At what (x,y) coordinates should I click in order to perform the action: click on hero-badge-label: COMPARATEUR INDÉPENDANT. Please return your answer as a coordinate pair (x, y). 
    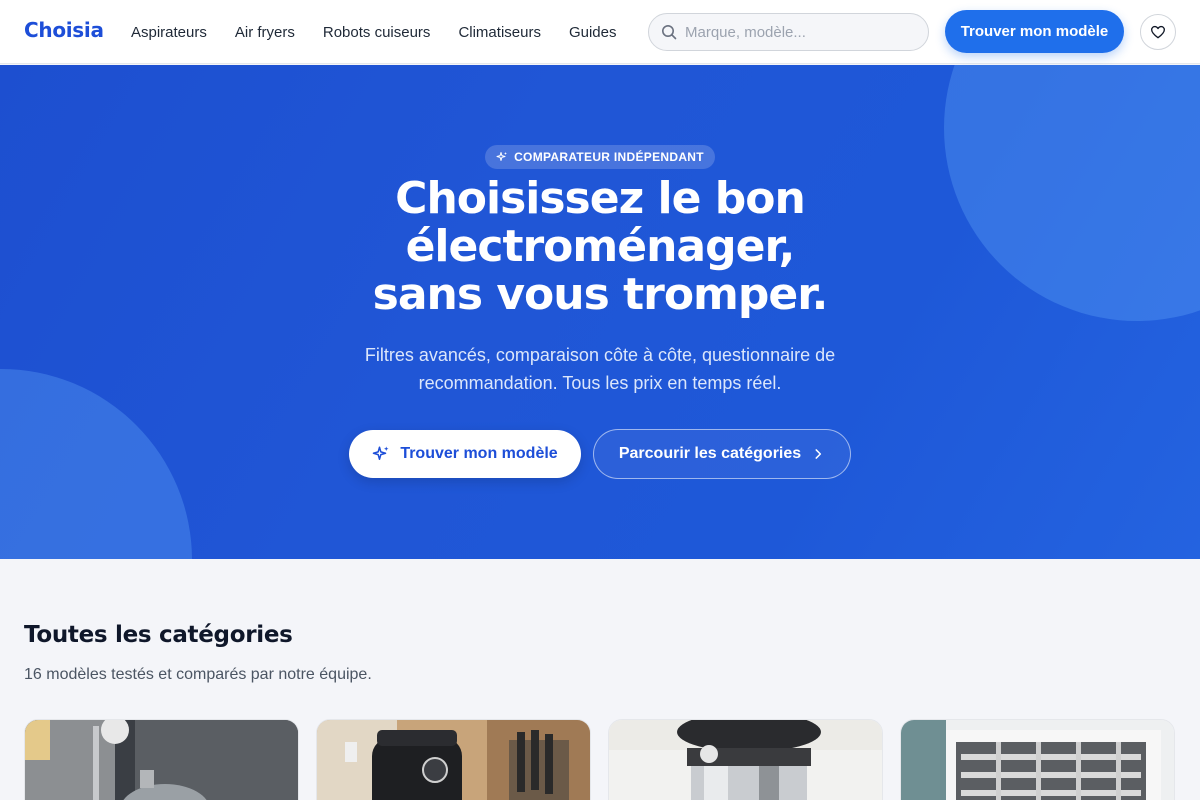
    Looking at the image, I should click on (609, 157).